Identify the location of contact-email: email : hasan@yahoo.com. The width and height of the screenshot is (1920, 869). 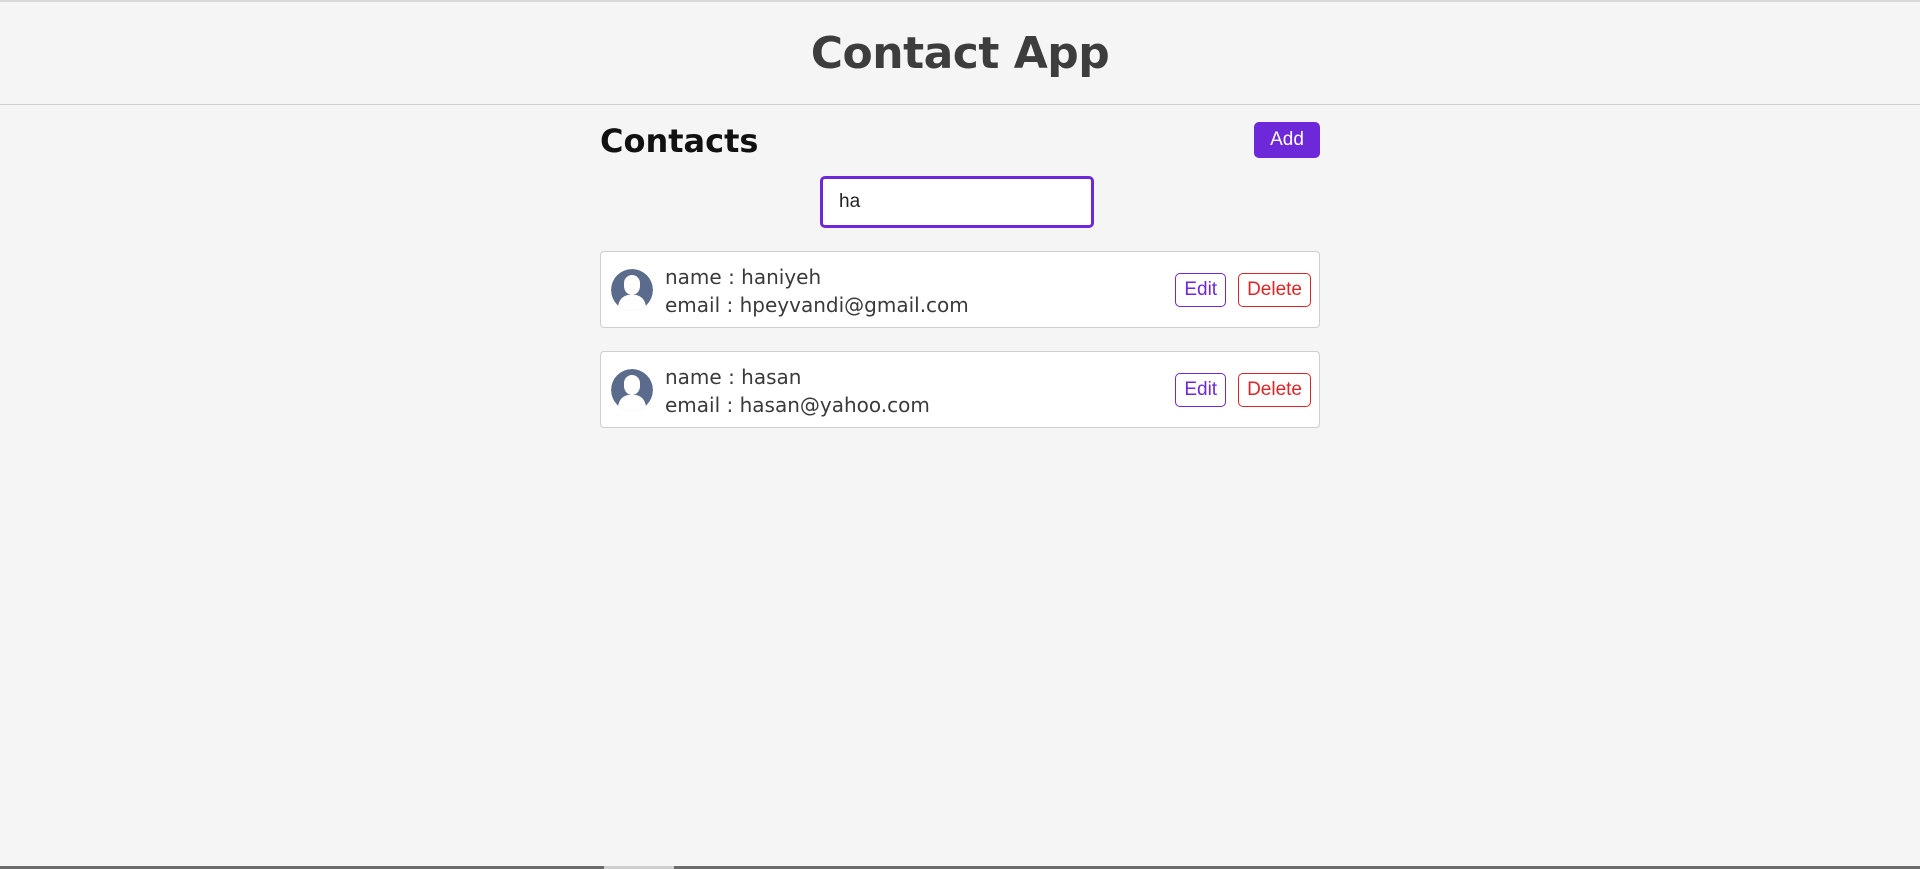
(797, 405).